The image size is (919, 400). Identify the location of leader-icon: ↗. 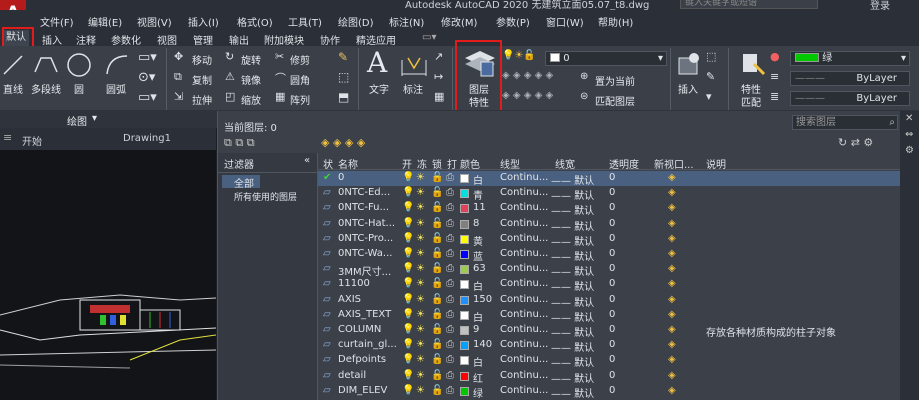
(438, 56).